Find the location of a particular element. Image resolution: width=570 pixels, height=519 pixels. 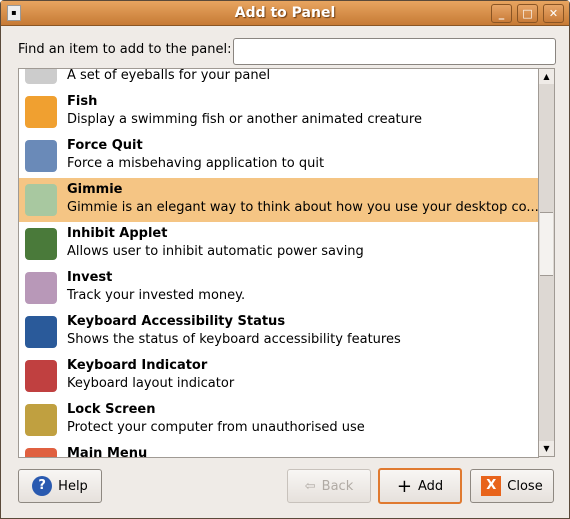

scroll-down-button: ▼ is located at coordinates (546, 448).